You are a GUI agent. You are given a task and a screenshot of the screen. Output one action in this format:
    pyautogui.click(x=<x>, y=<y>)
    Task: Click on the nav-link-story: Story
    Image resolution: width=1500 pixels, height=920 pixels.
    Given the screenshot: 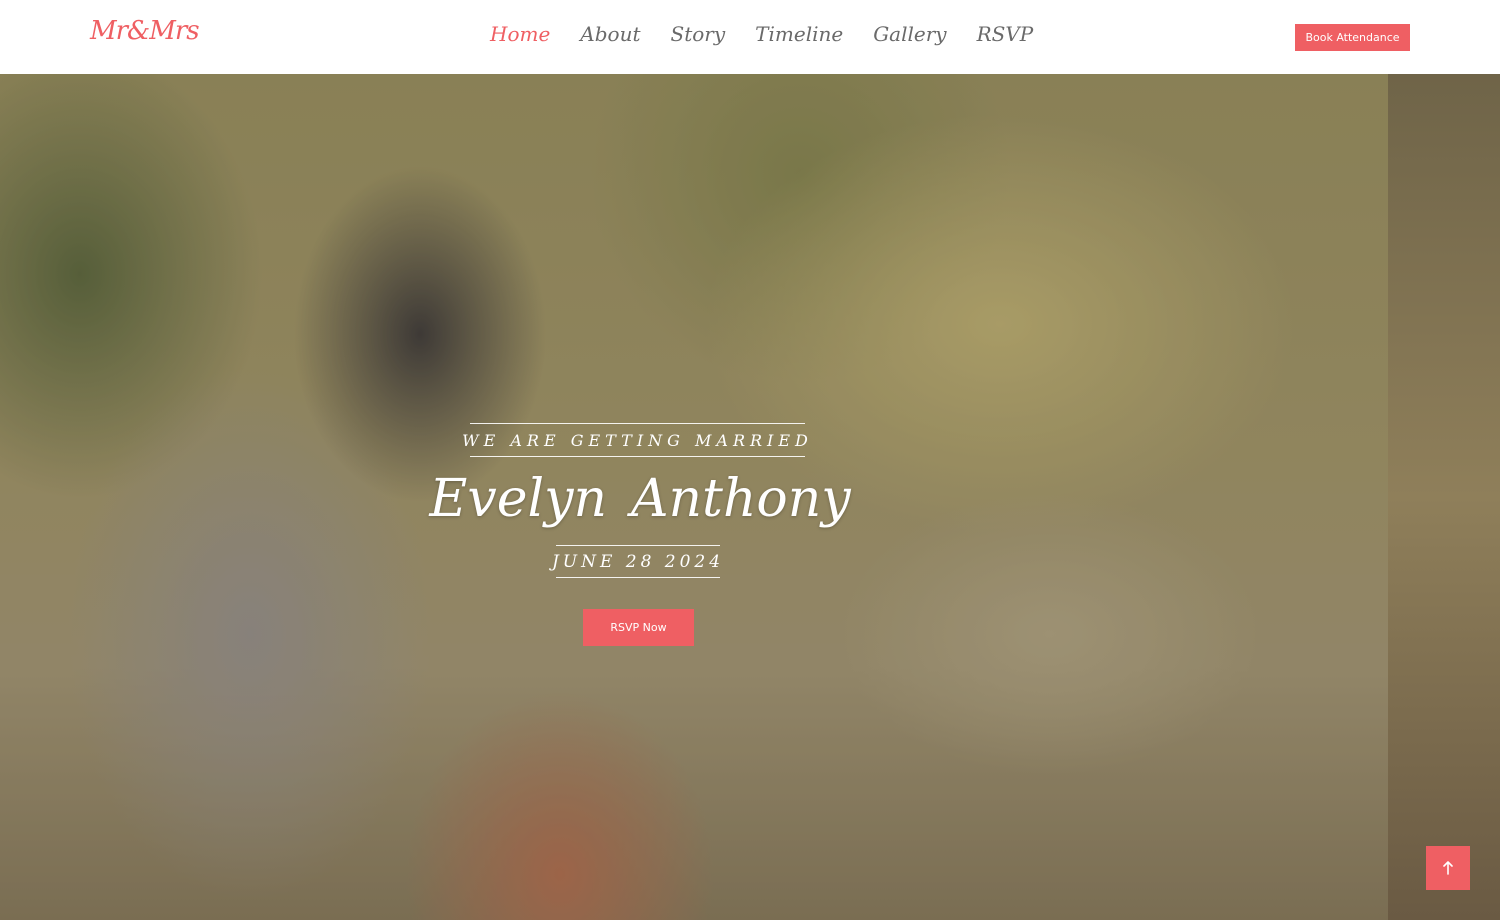 What is the action you would take?
    pyautogui.click(x=698, y=34)
    